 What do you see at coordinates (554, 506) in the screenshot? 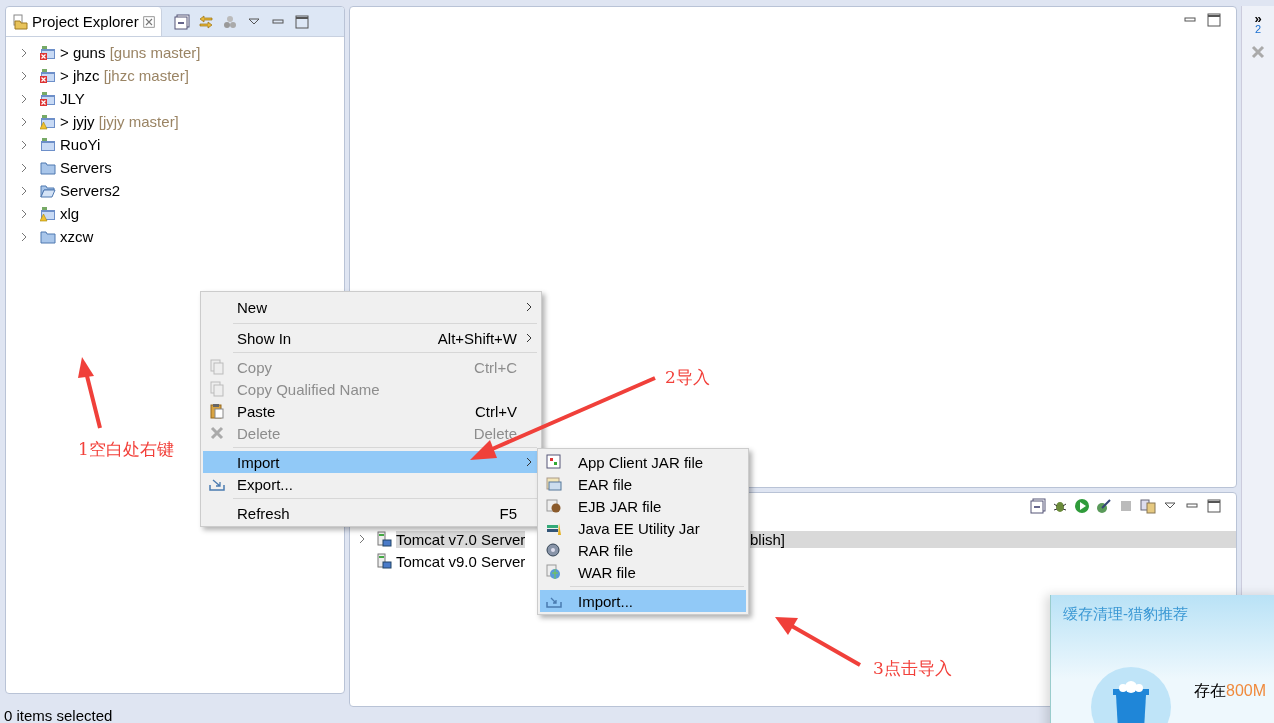
I see `bean-jar-icon` at bounding box center [554, 506].